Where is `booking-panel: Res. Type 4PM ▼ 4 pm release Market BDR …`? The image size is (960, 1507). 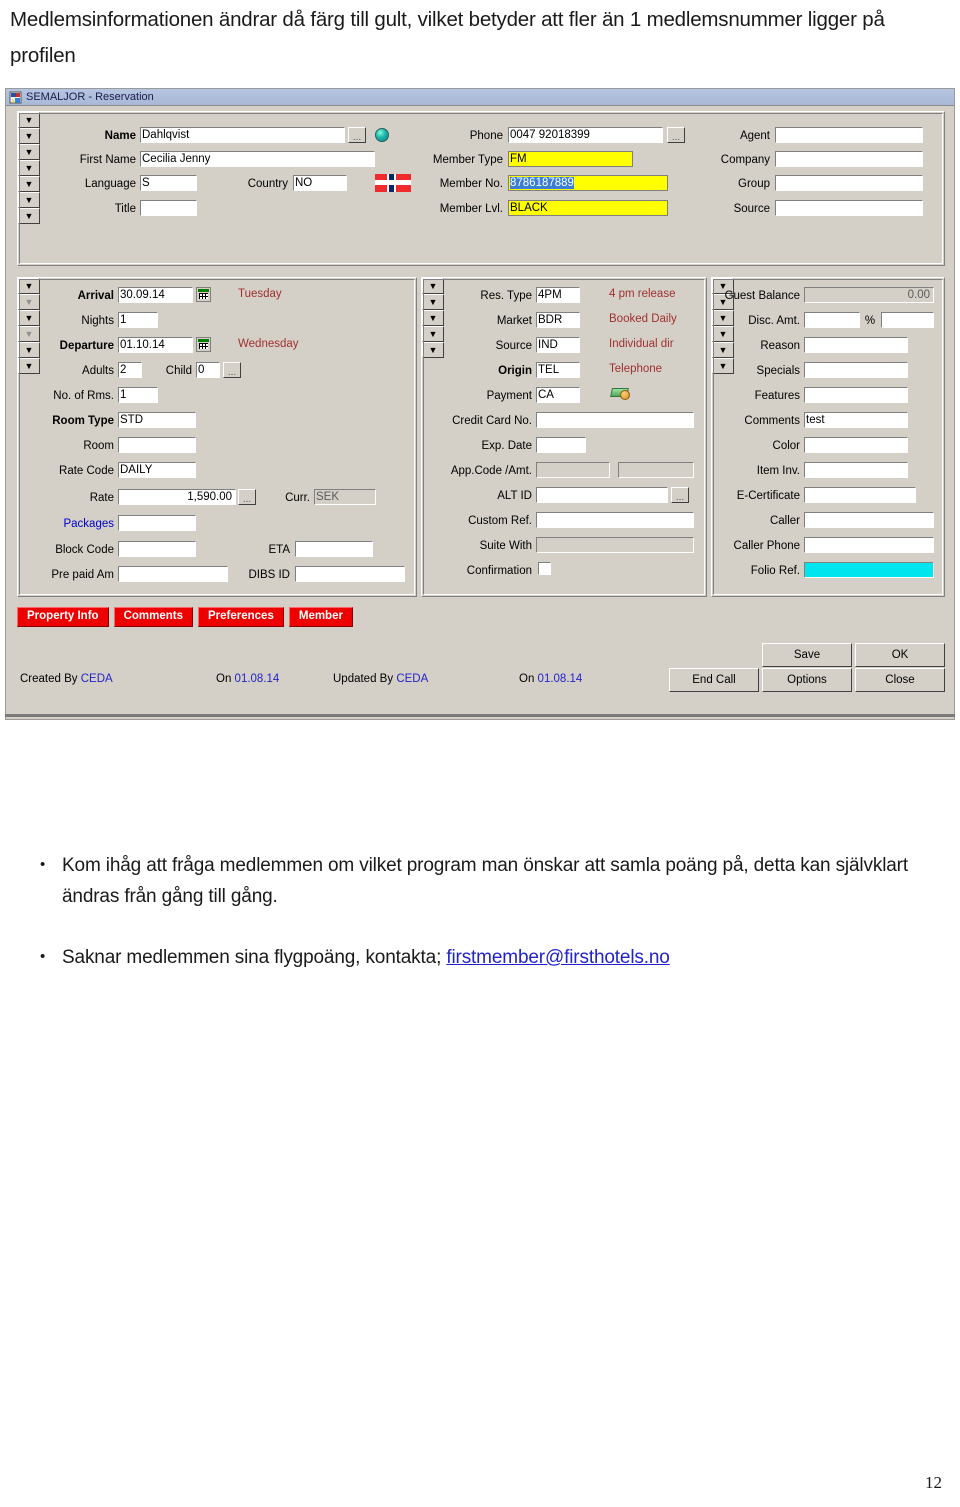 booking-panel: Res. Type 4PM ▼ 4 pm release Market BDR … is located at coordinates (564, 437).